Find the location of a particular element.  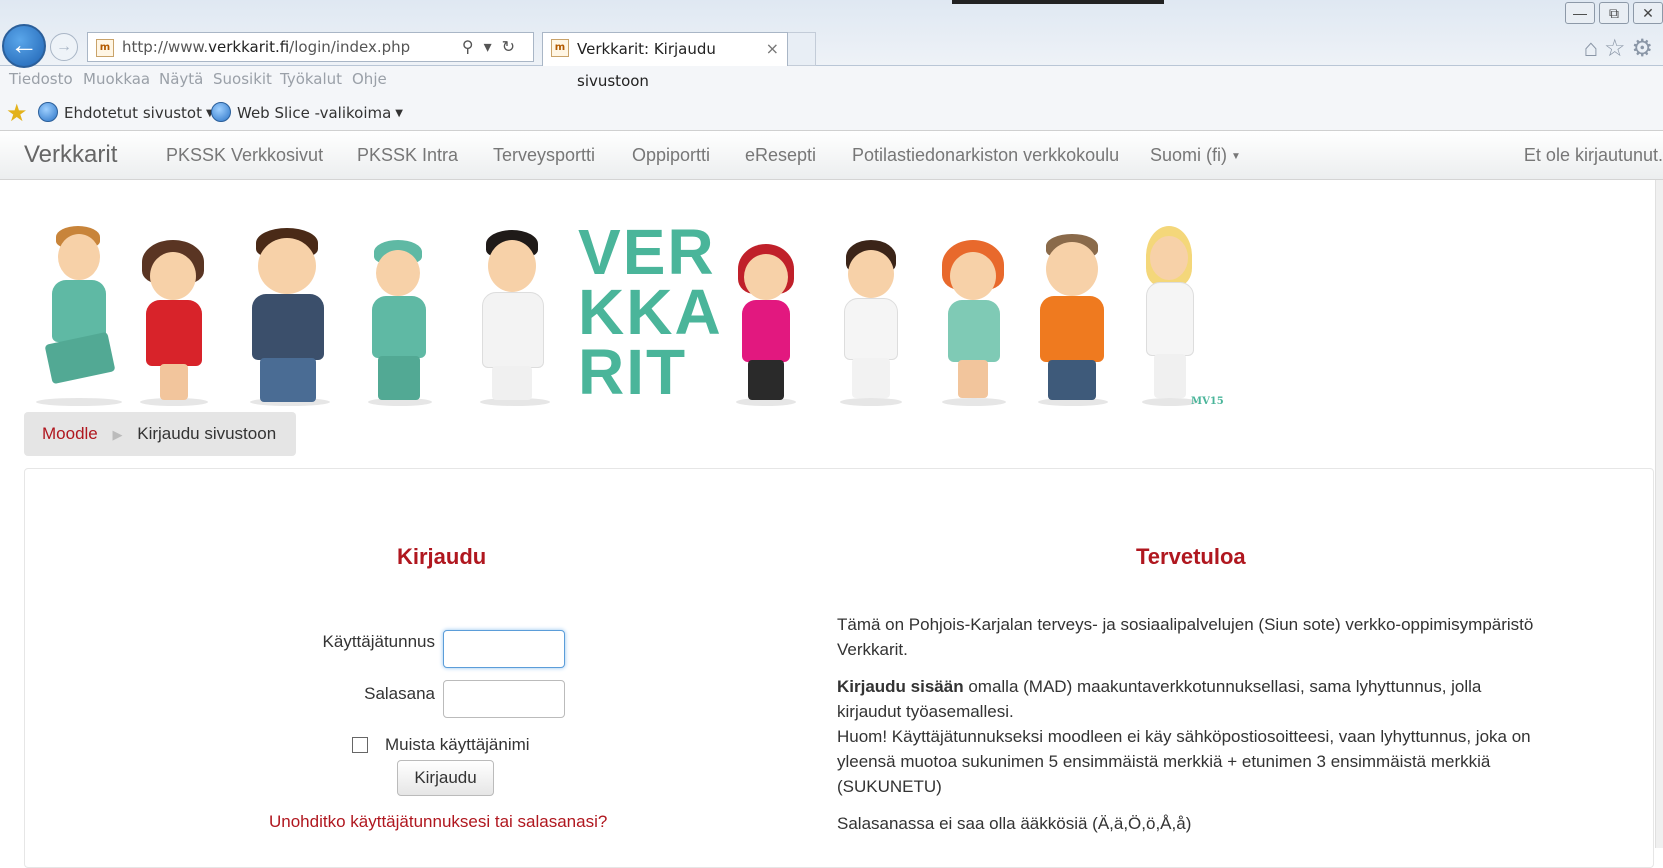

welcome-heading: Tervetuloa is located at coordinates (1191, 556).